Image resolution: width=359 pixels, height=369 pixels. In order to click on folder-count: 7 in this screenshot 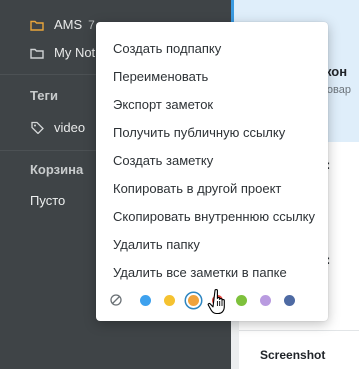, I will do `click(91, 24)`.